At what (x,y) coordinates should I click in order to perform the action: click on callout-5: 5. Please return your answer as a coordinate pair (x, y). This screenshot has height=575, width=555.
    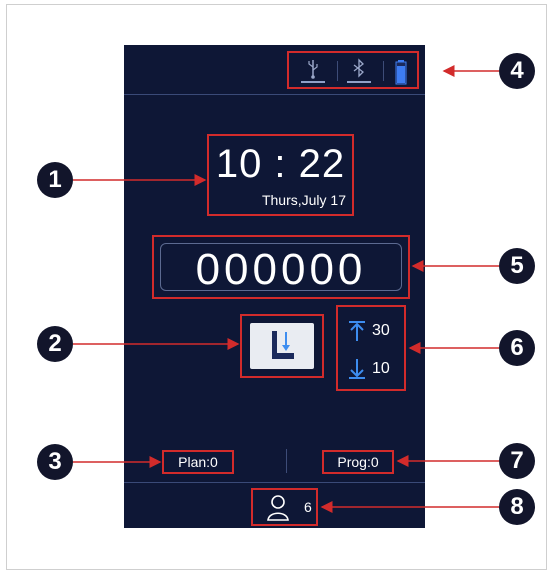
    Looking at the image, I should click on (517, 266).